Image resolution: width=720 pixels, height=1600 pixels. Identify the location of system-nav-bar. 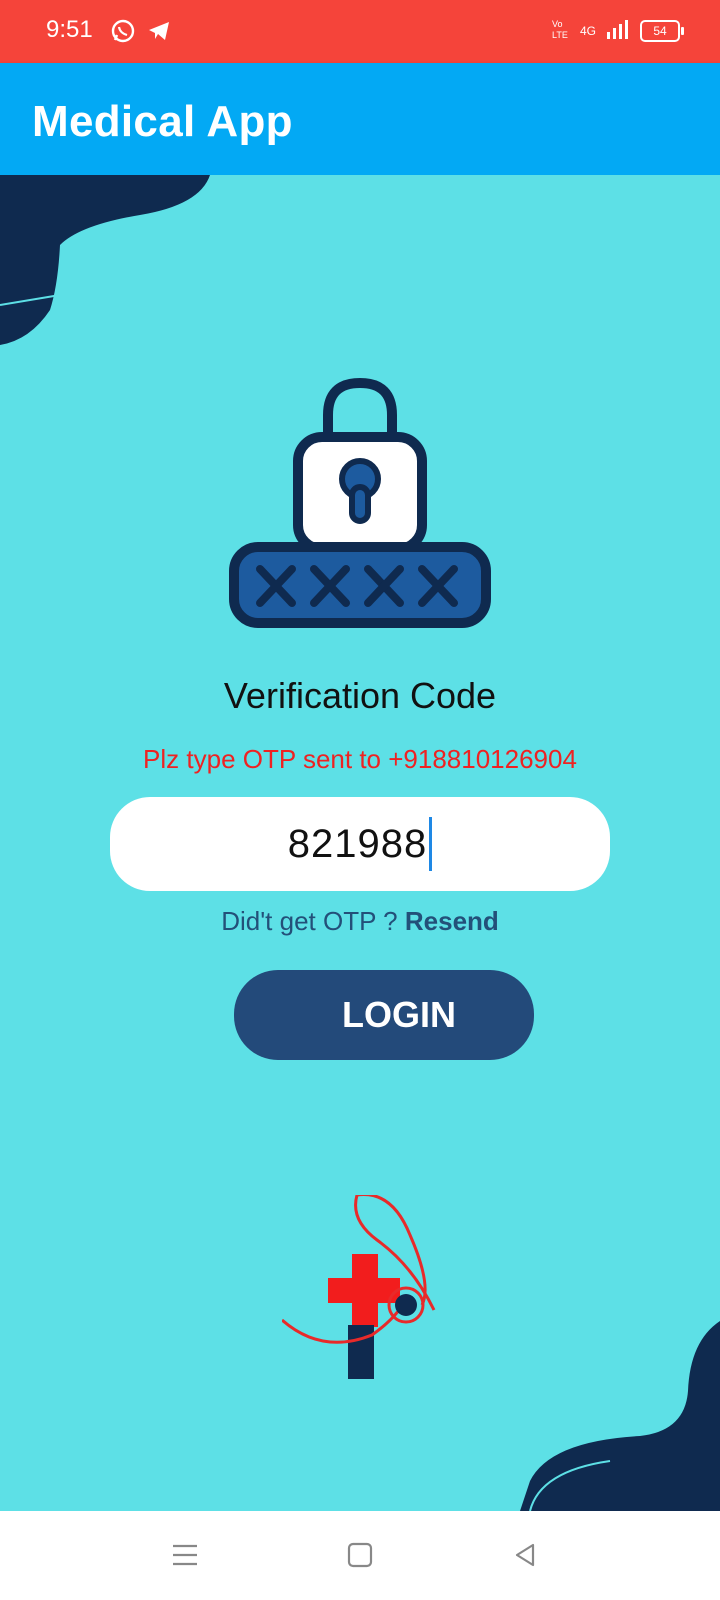
(360, 1555).